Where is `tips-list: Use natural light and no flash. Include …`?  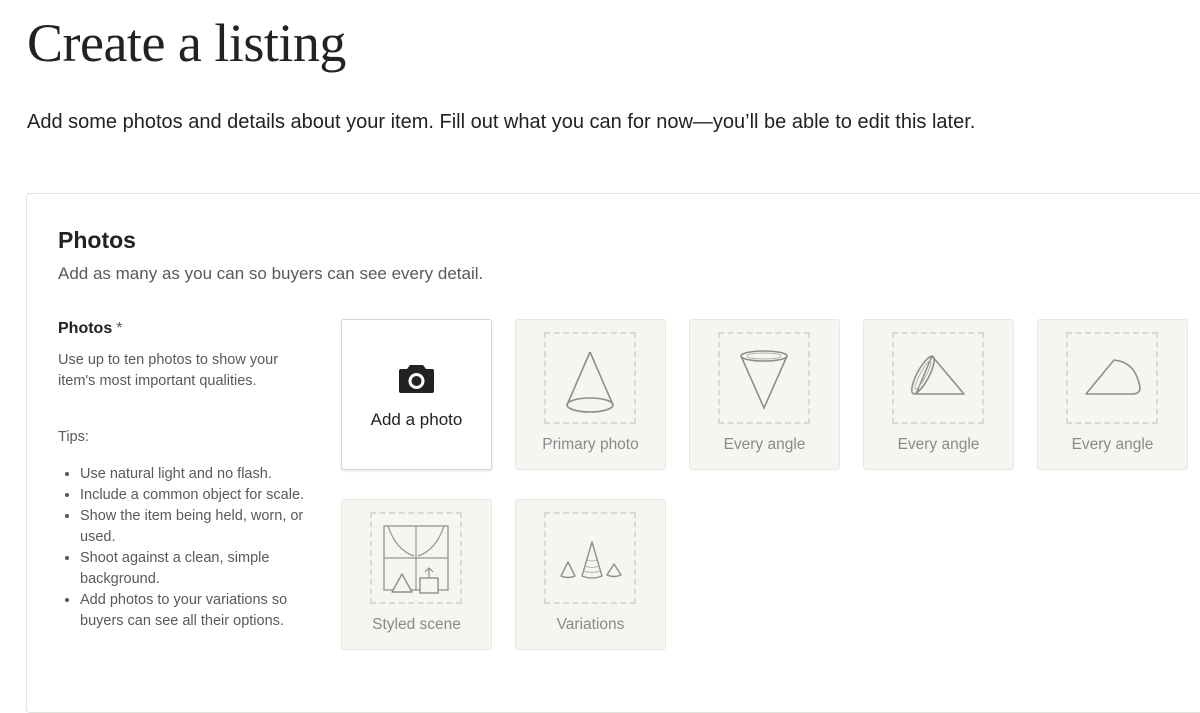
tips-list: Use natural light and no flash. Include … is located at coordinates (189, 548).